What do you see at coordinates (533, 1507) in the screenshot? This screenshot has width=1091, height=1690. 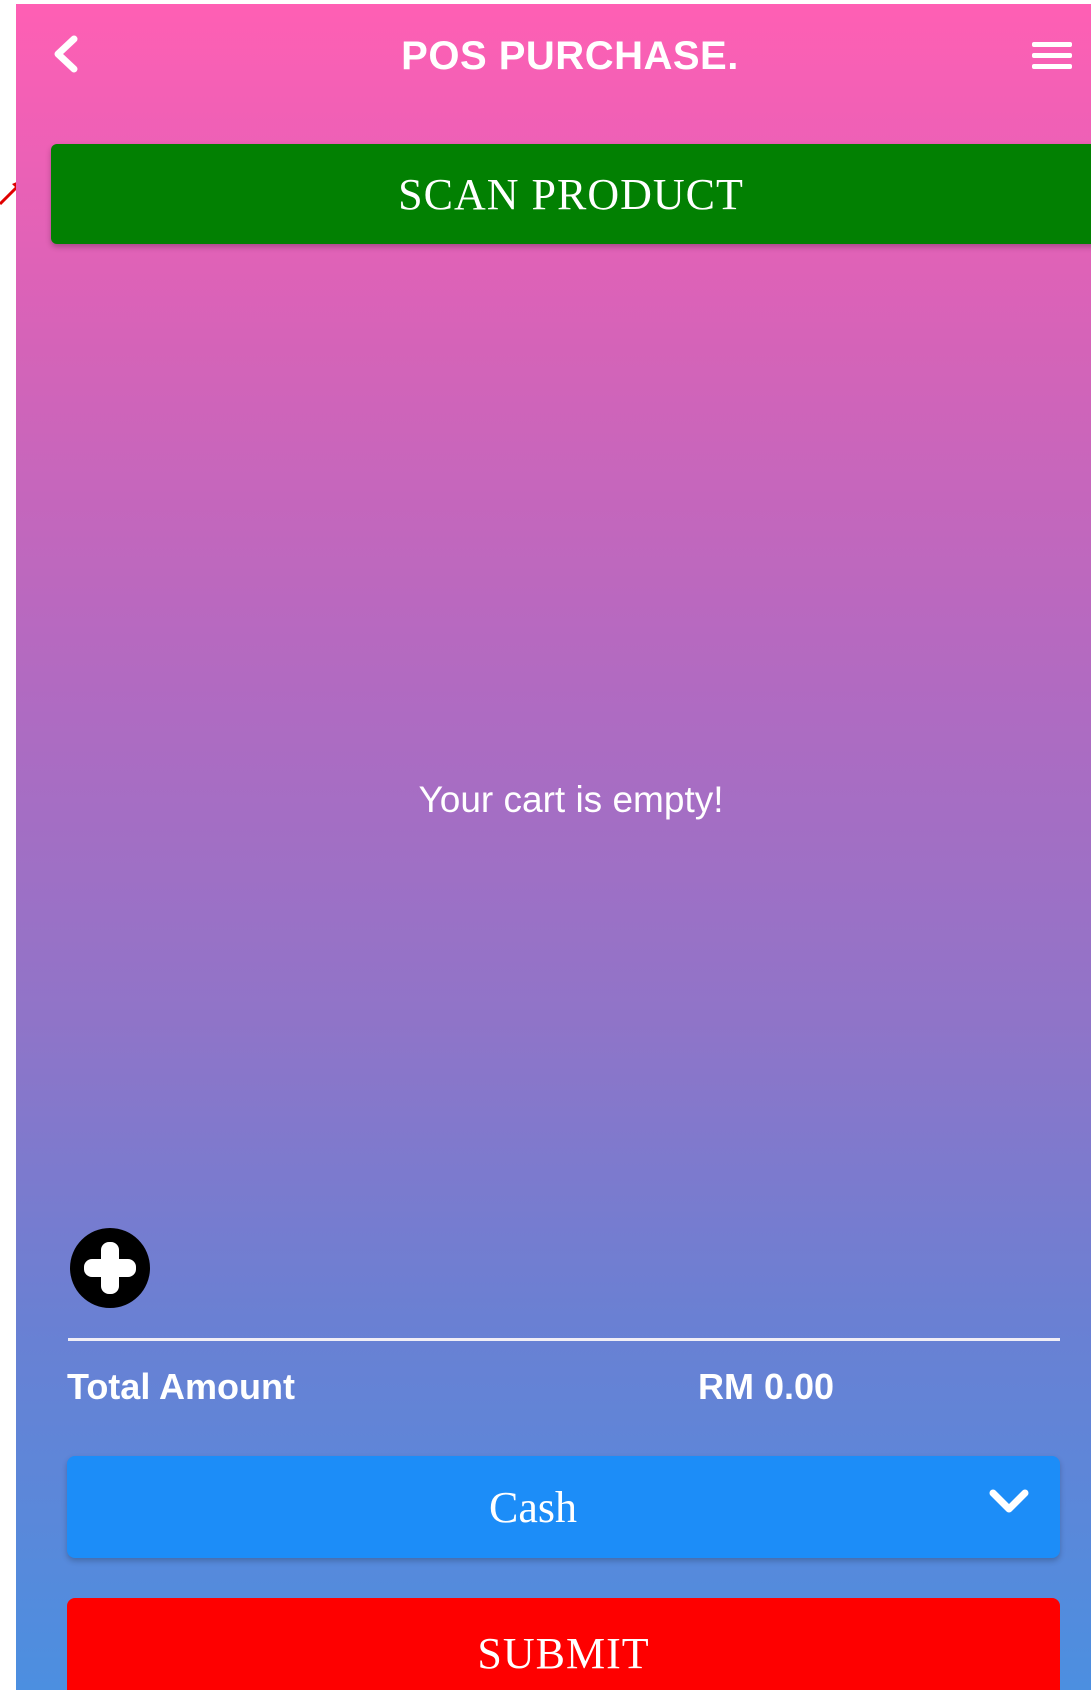 I see `payment-method-value: Cash` at bounding box center [533, 1507].